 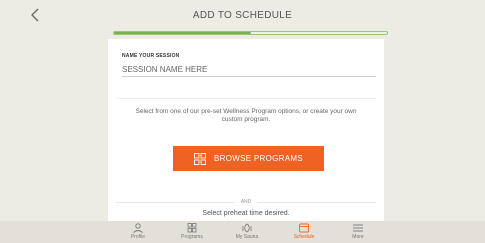 I want to click on tab-my-sauna: My Sauna, so click(x=247, y=233).